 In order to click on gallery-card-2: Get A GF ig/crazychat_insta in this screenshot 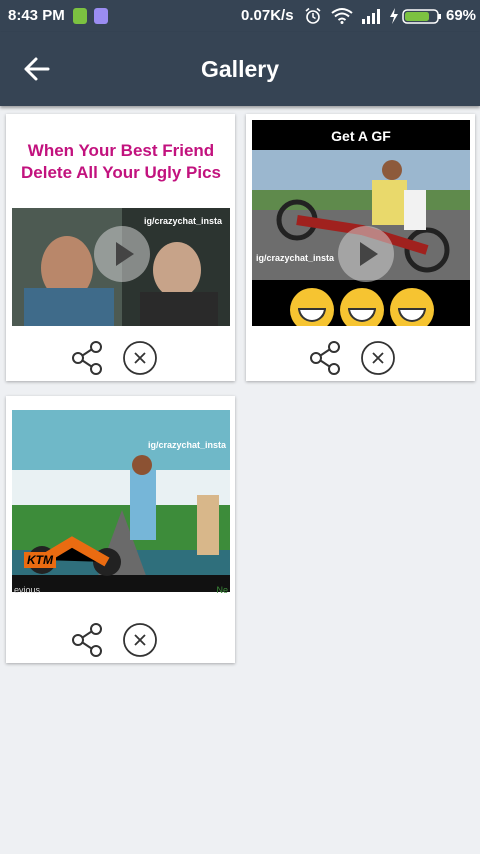, I will do `click(360, 247)`.